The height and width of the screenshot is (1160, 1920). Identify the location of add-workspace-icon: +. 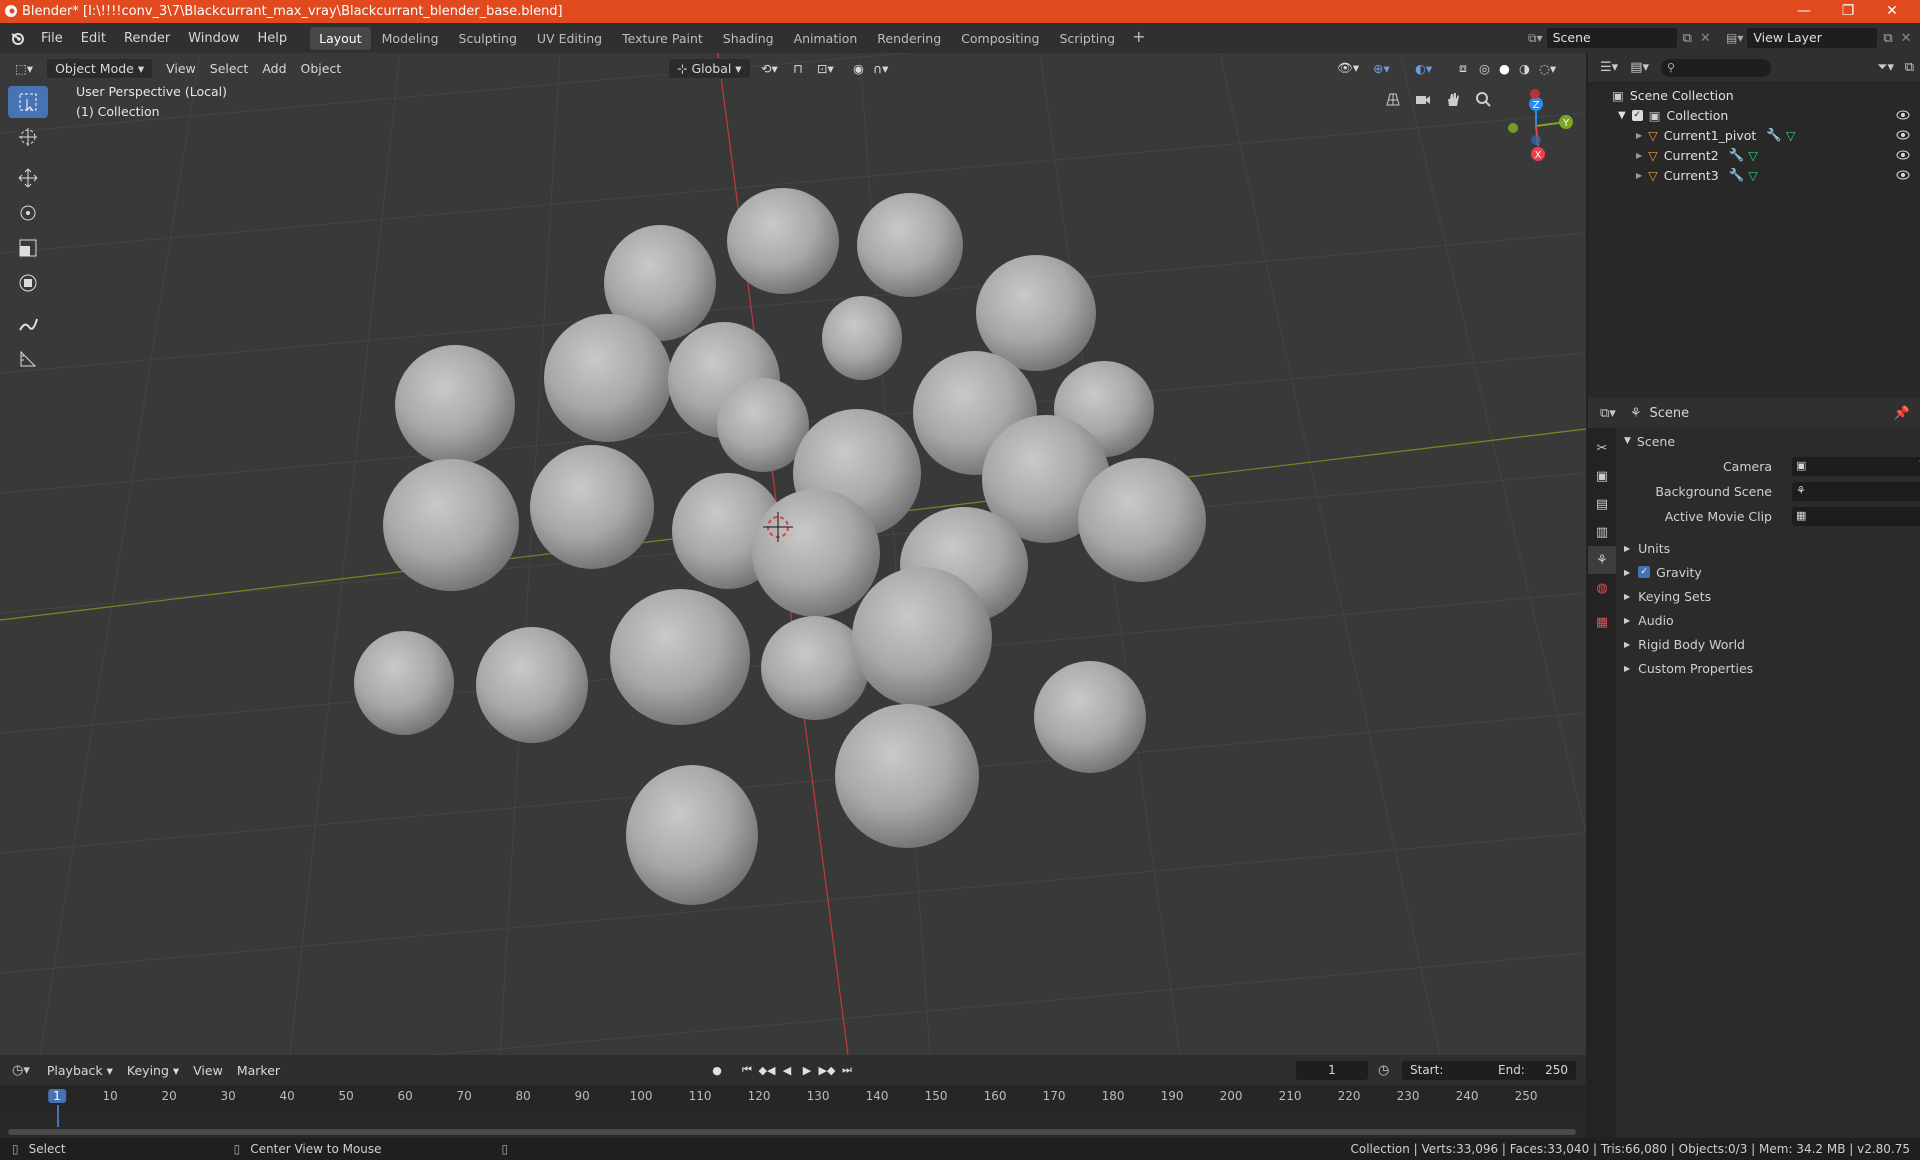
(1138, 38).